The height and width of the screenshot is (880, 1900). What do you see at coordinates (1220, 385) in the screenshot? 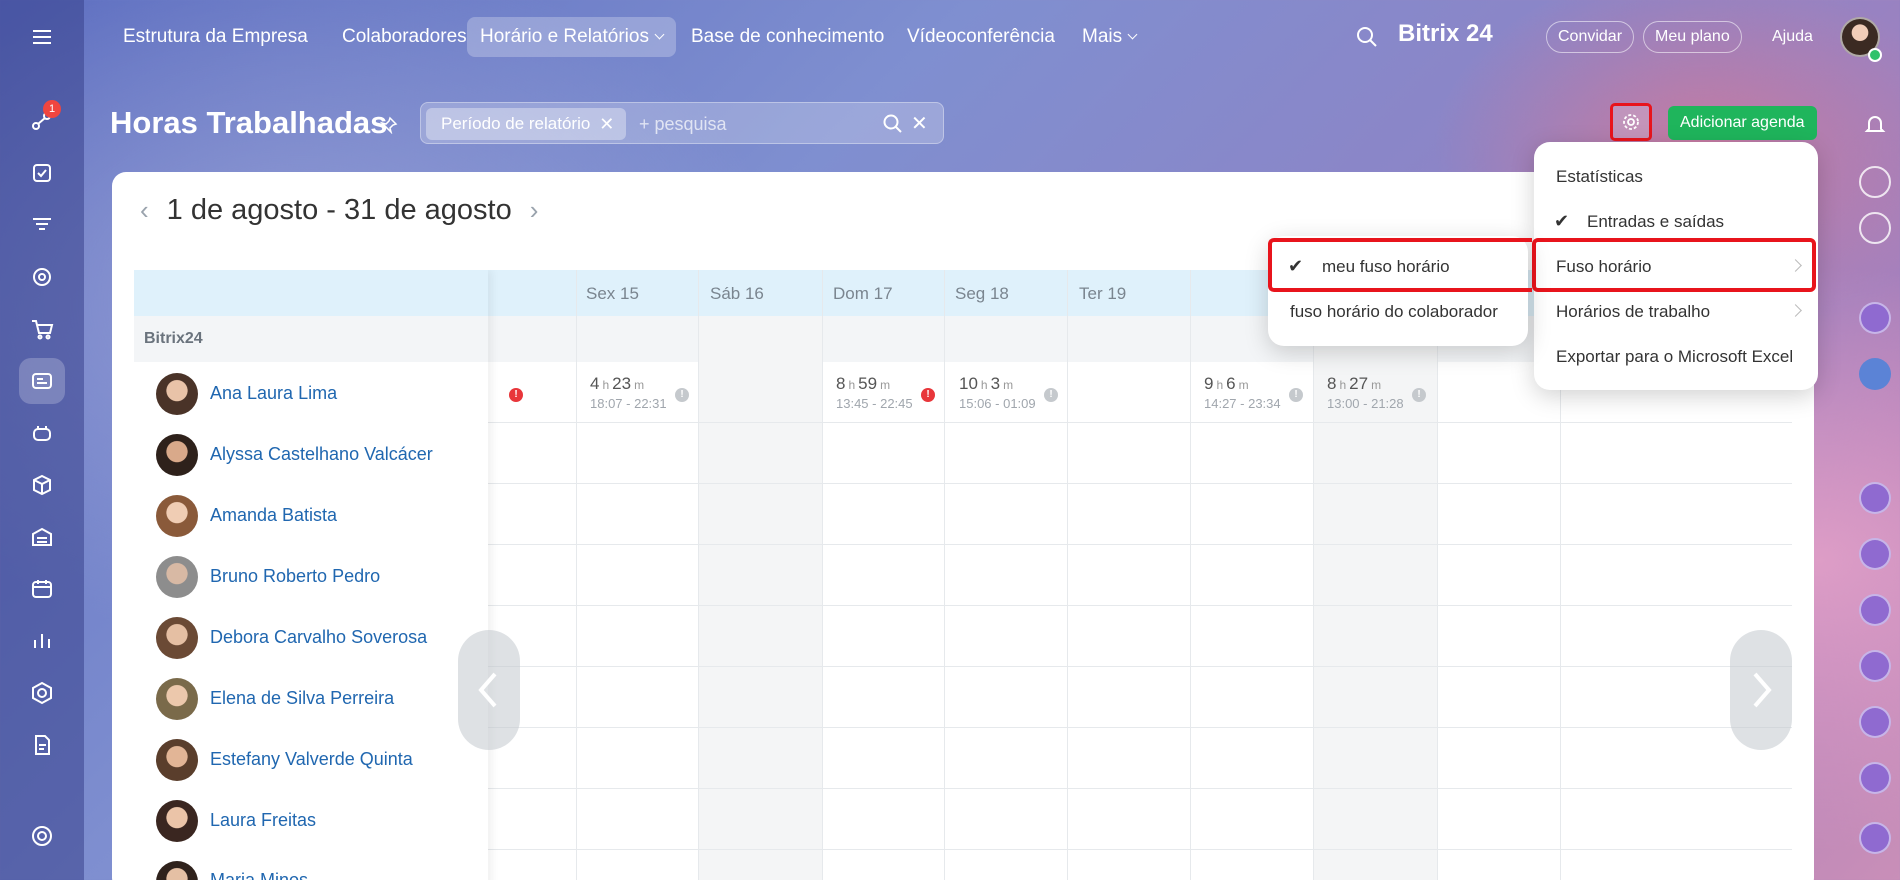
I see `hours-unit: h` at bounding box center [1220, 385].